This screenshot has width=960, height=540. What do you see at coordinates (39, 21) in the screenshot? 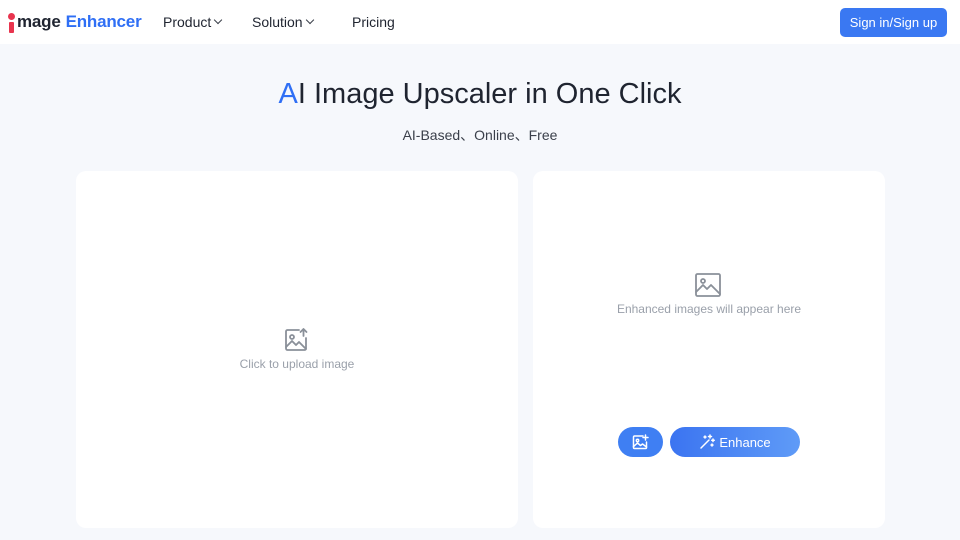
I see `logo-word-mage: mage` at bounding box center [39, 21].